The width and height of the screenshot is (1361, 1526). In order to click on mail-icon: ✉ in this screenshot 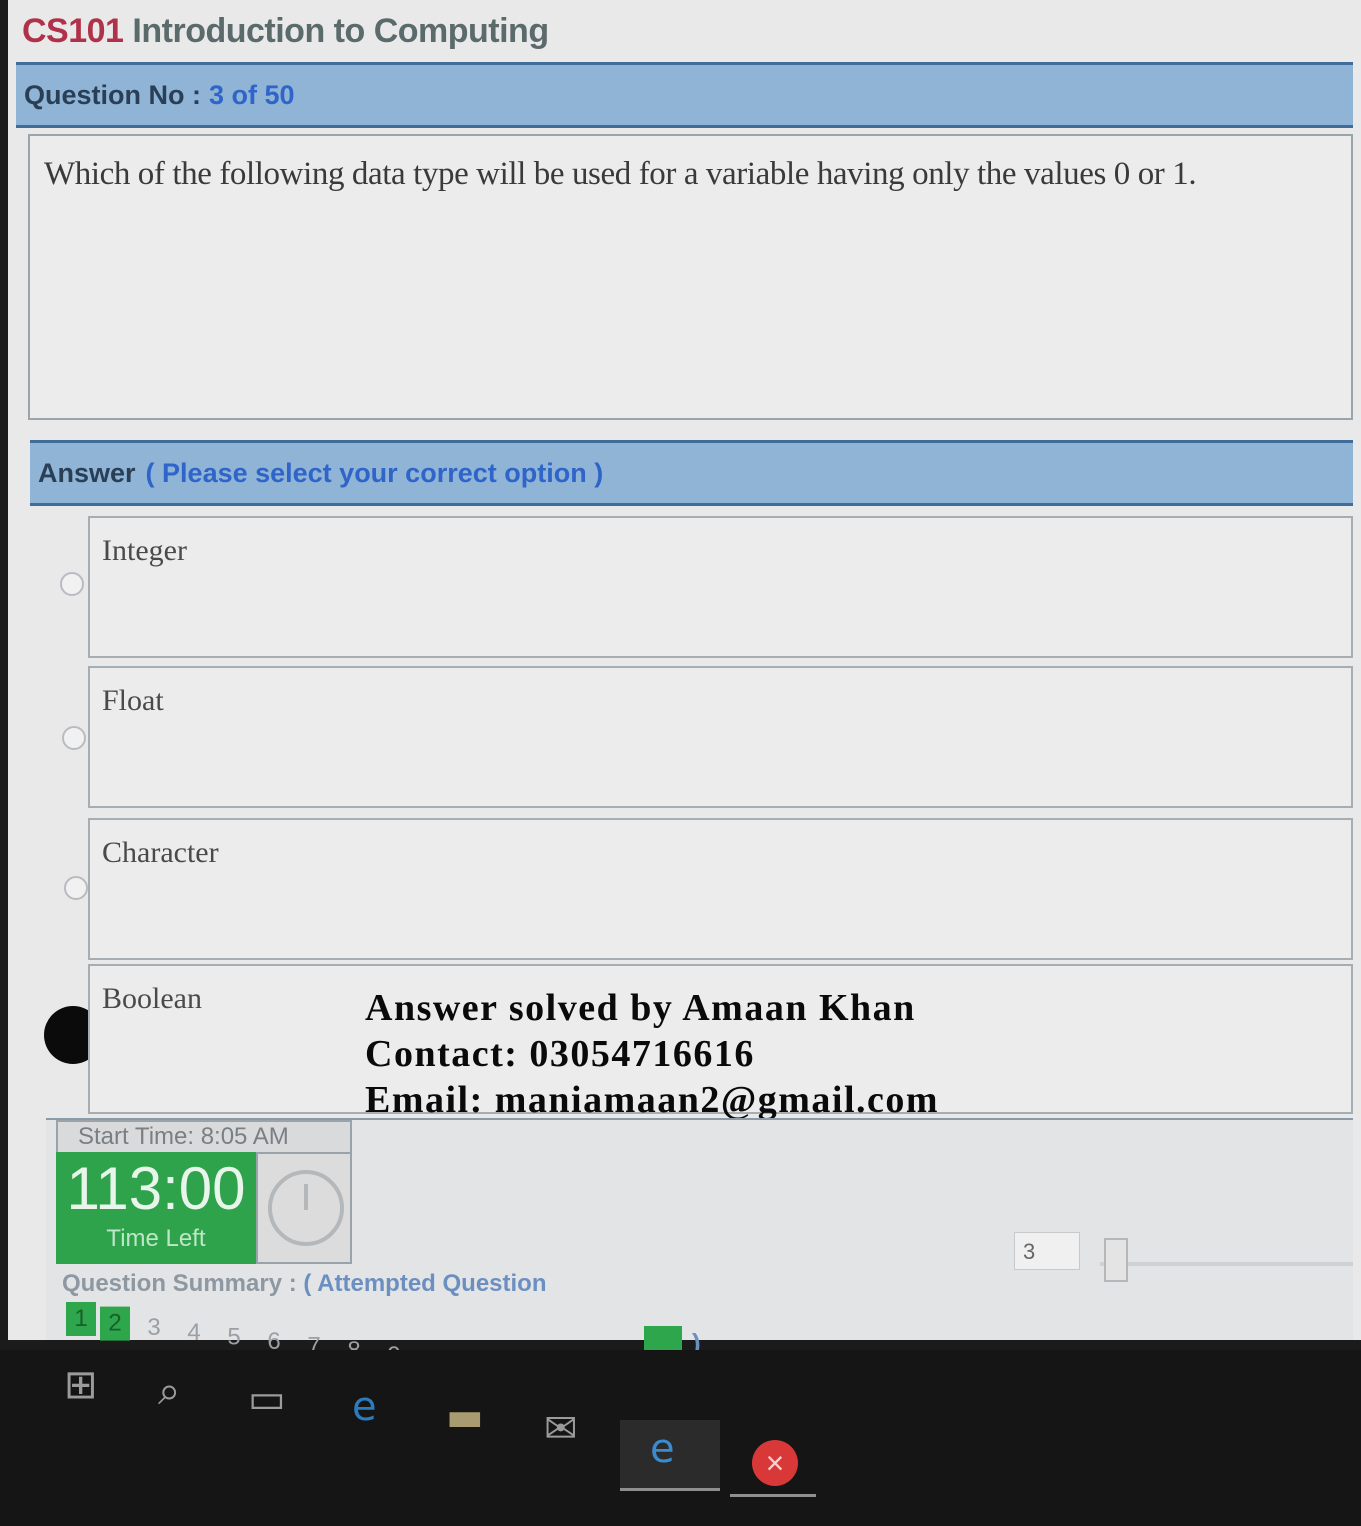, I will do `click(561, 1429)`.